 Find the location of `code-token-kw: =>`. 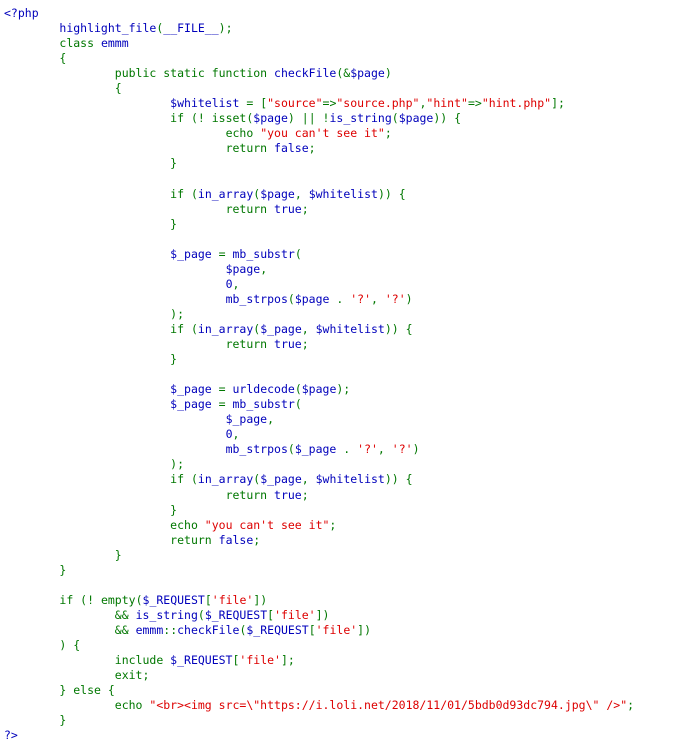

code-token-kw: => is located at coordinates (329, 103).